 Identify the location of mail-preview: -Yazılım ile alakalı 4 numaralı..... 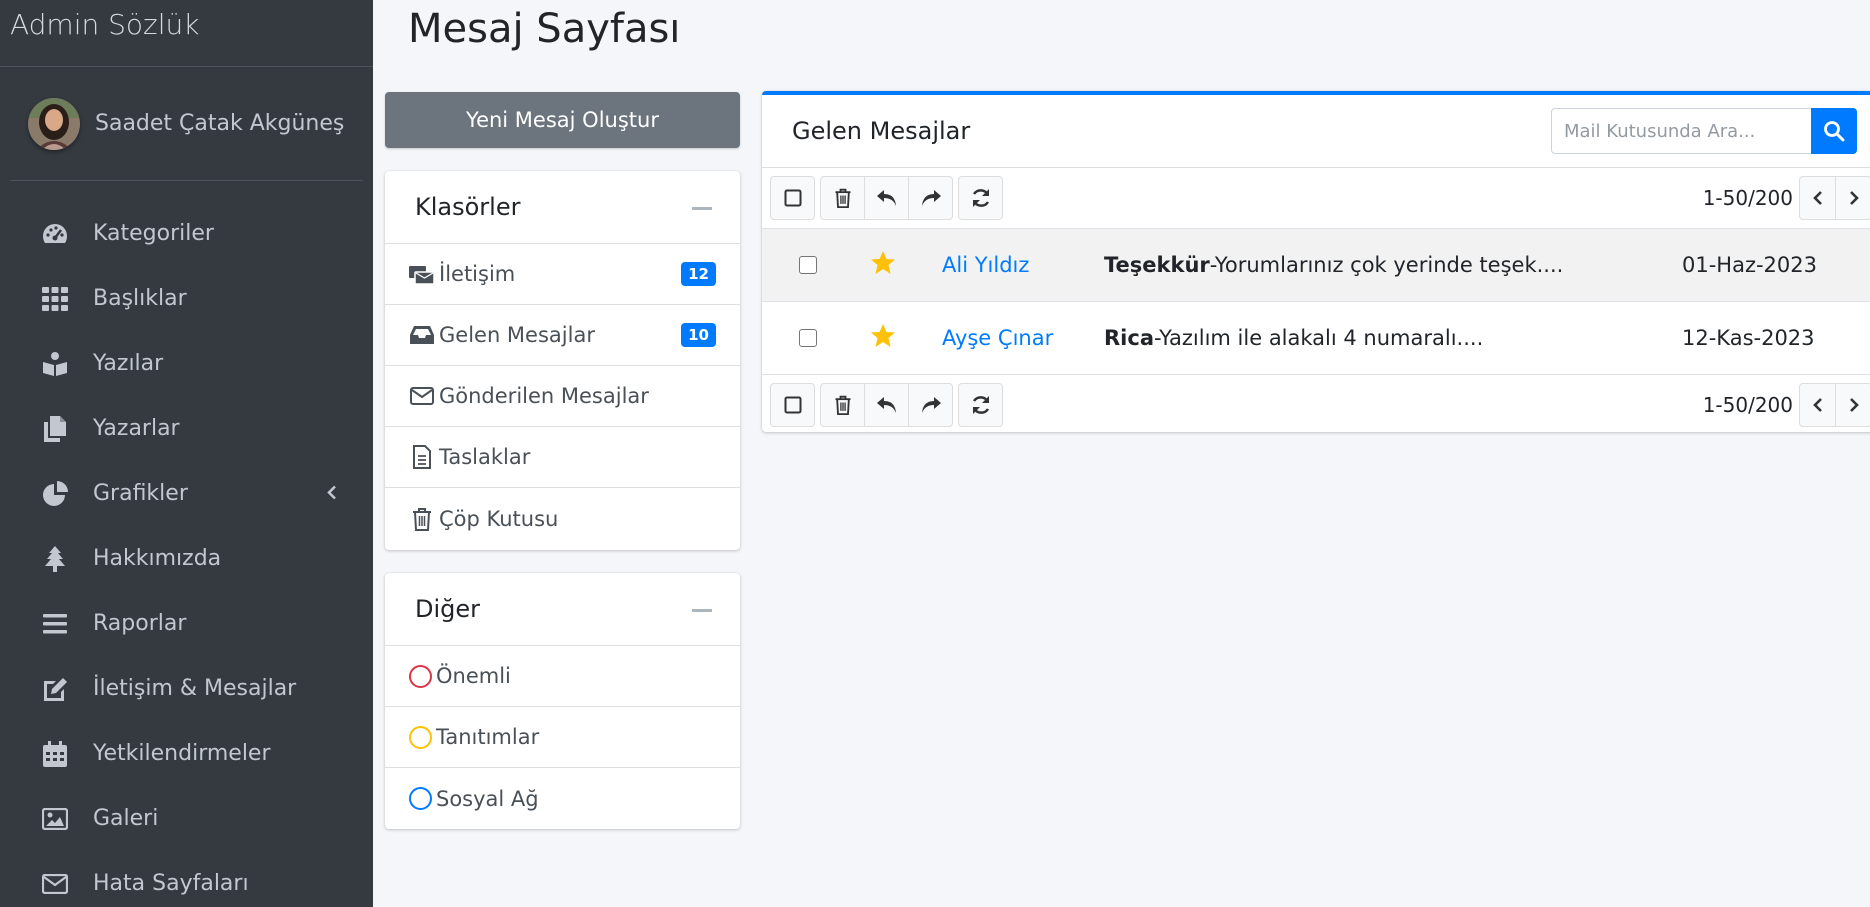
(1319, 338).